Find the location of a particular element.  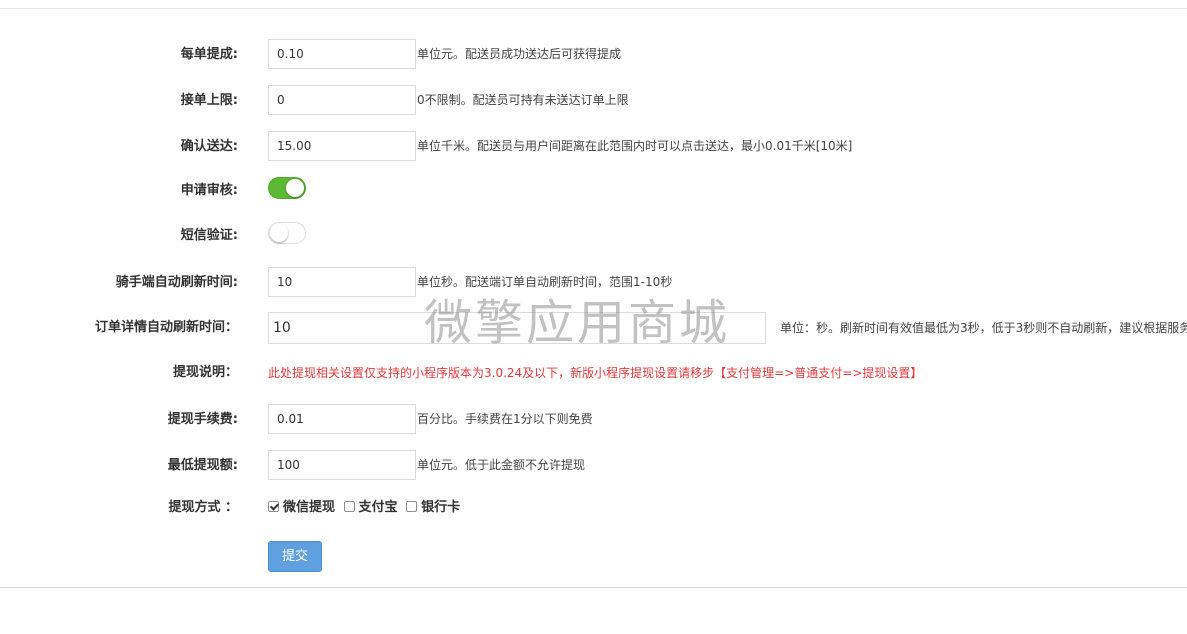

rider-refresh-hint: 单位秒。配送端订单自动刷新时间，范围1-10秒 is located at coordinates (545, 282).